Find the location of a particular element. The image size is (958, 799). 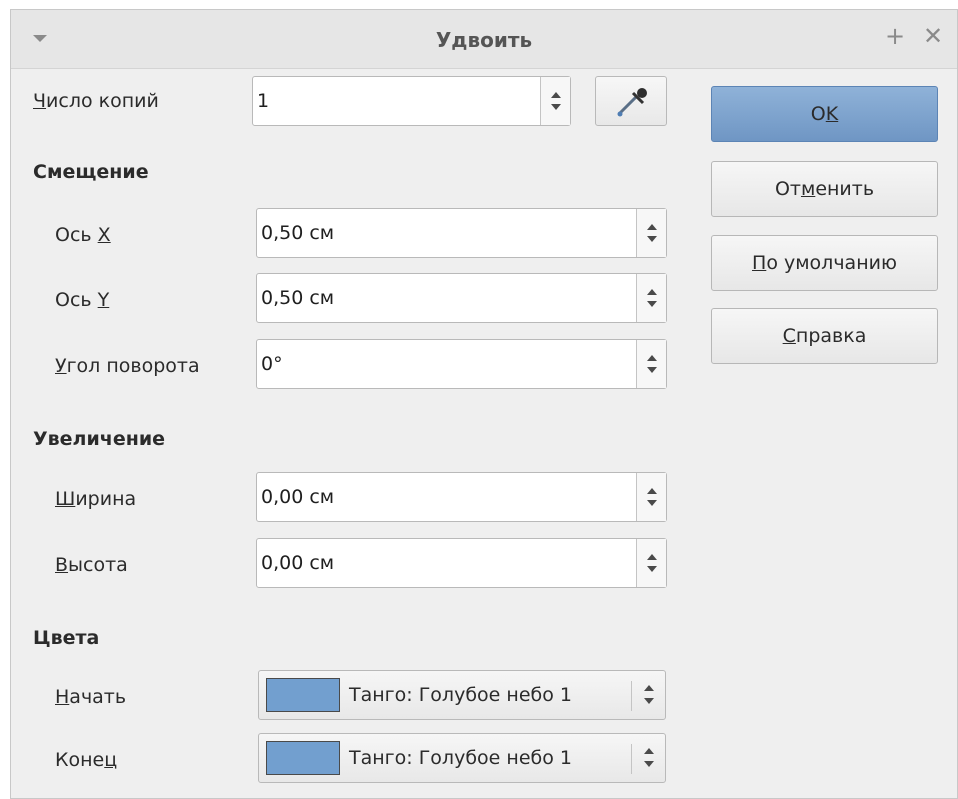

start-color-value: Танго: Голубое небо 1 is located at coordinates (460, 695).